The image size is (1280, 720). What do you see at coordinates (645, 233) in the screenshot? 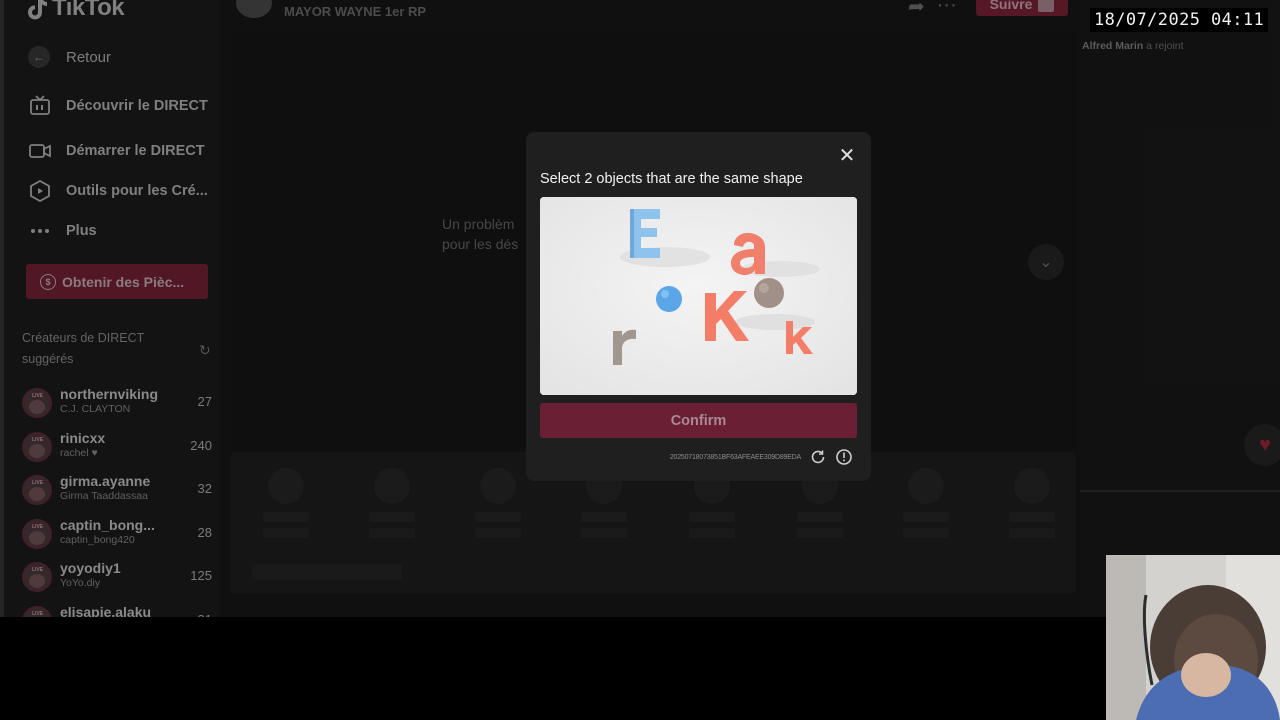
I see `letter-e-object` at bounding box center [645, 233].